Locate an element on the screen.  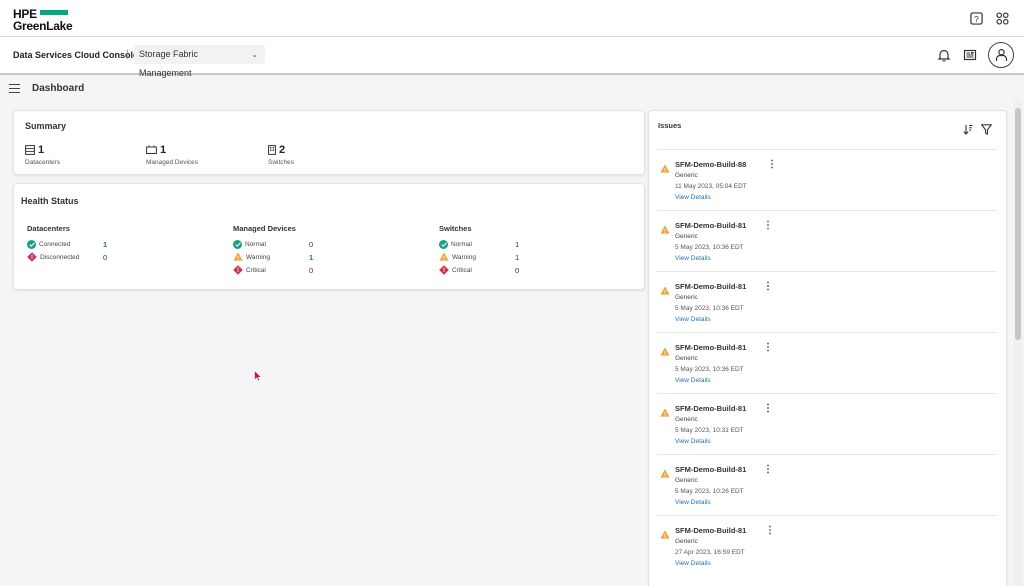
summary-stat-managed-devices: 1 Managed Devices is located at coordinates (172, 155).